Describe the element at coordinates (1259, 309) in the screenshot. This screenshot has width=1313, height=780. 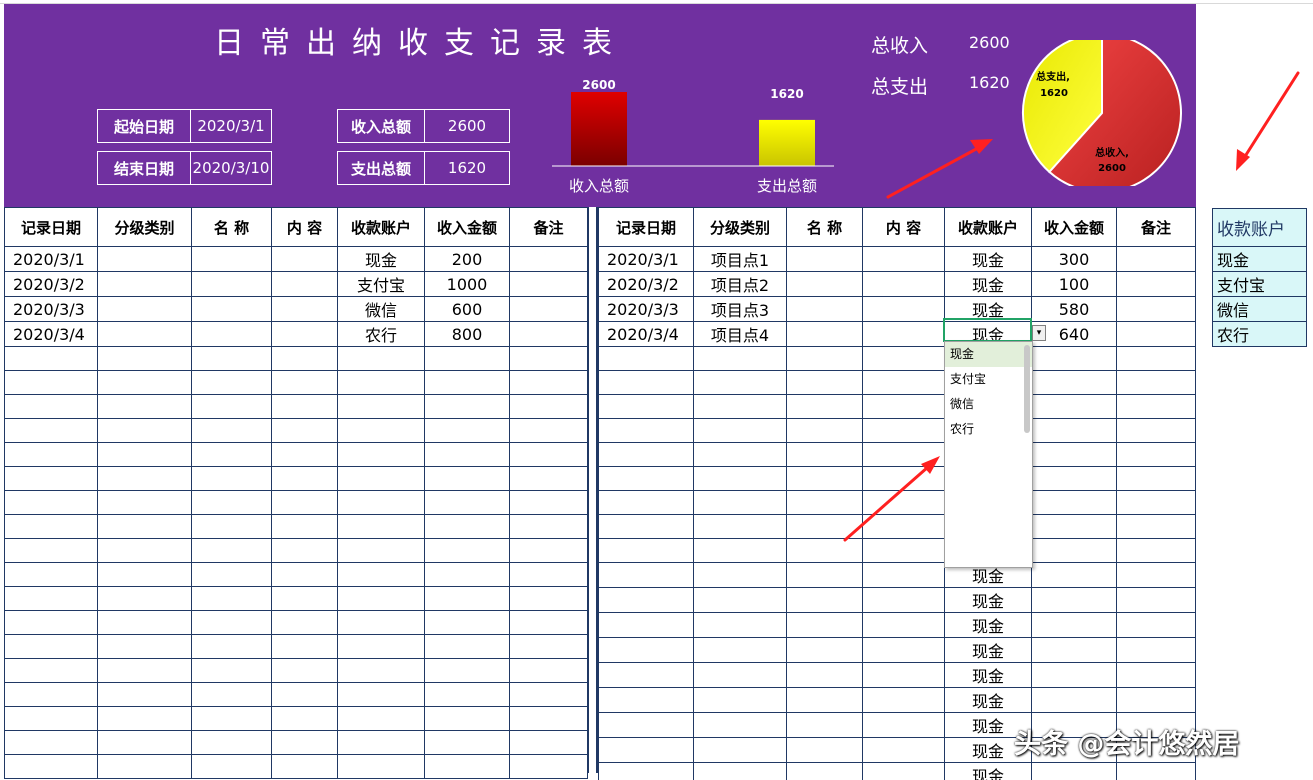
I see `account-item: 微信` at that location.